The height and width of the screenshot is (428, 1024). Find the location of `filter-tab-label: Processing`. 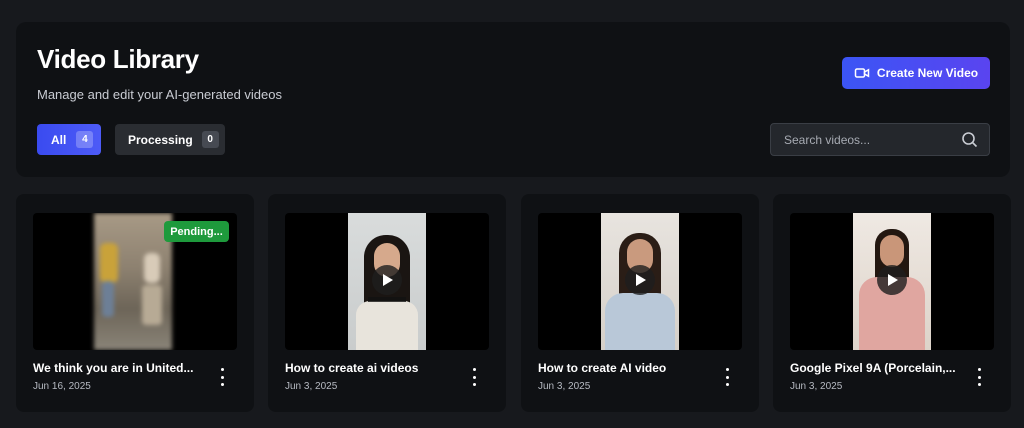

filter-tab-label: Processing is located at coordinates (160, 139).